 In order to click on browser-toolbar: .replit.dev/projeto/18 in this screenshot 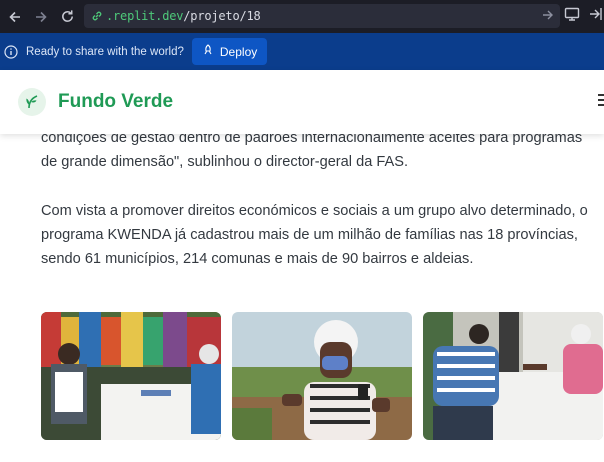, I will do `click(302, 16)`.